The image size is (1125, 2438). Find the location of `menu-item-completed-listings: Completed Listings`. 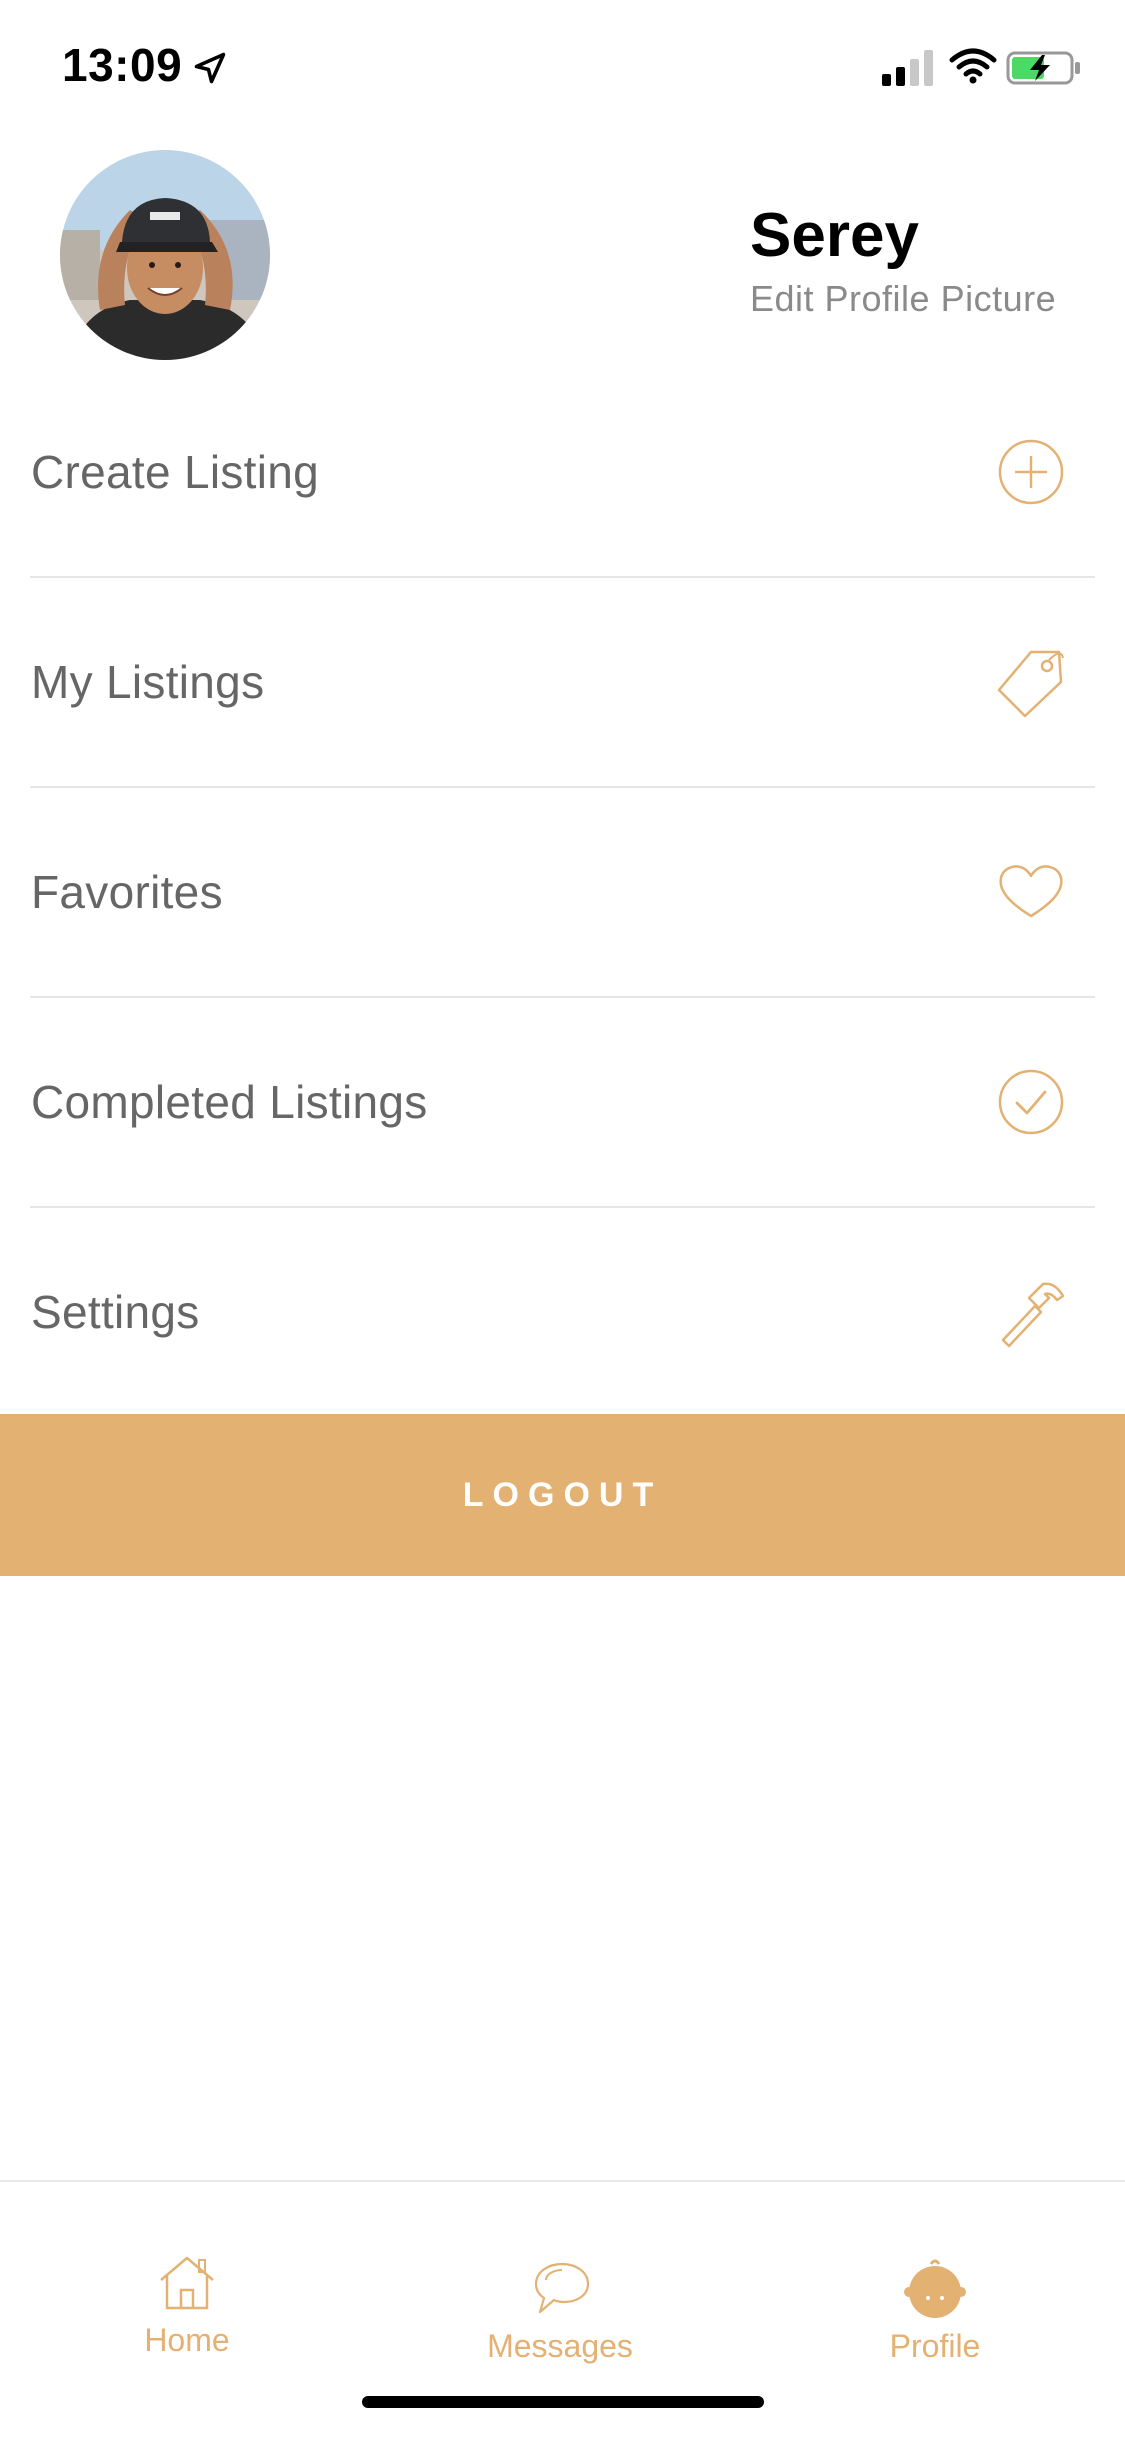

menu-item-completed-listings: Completed Listings is located at coordinates (562, 1103).